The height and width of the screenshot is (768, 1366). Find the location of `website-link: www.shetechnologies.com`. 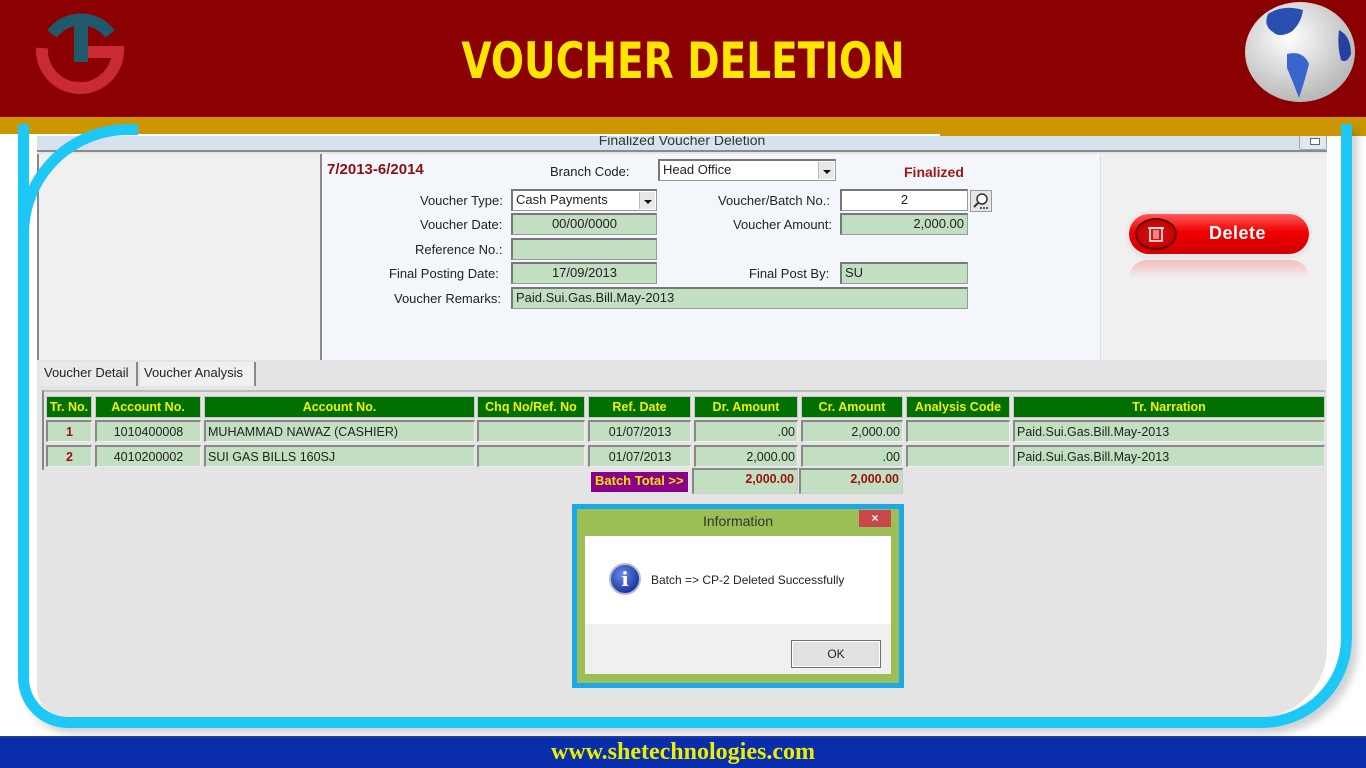

website-link: www.shetechnologies.com is located at coordinates (683, 752).